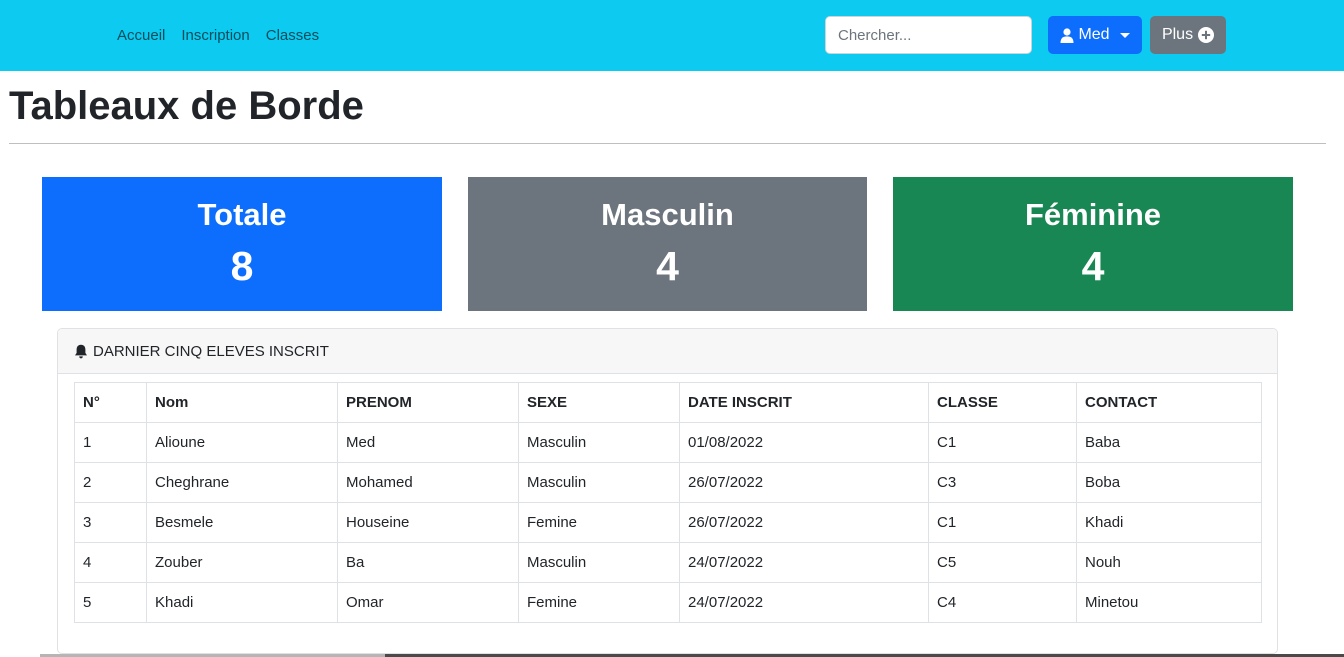  What do you see at coordinates (1206, 35) in the screenshot?
I see `plus-circle-icon` at bounding box center [1206, 35].